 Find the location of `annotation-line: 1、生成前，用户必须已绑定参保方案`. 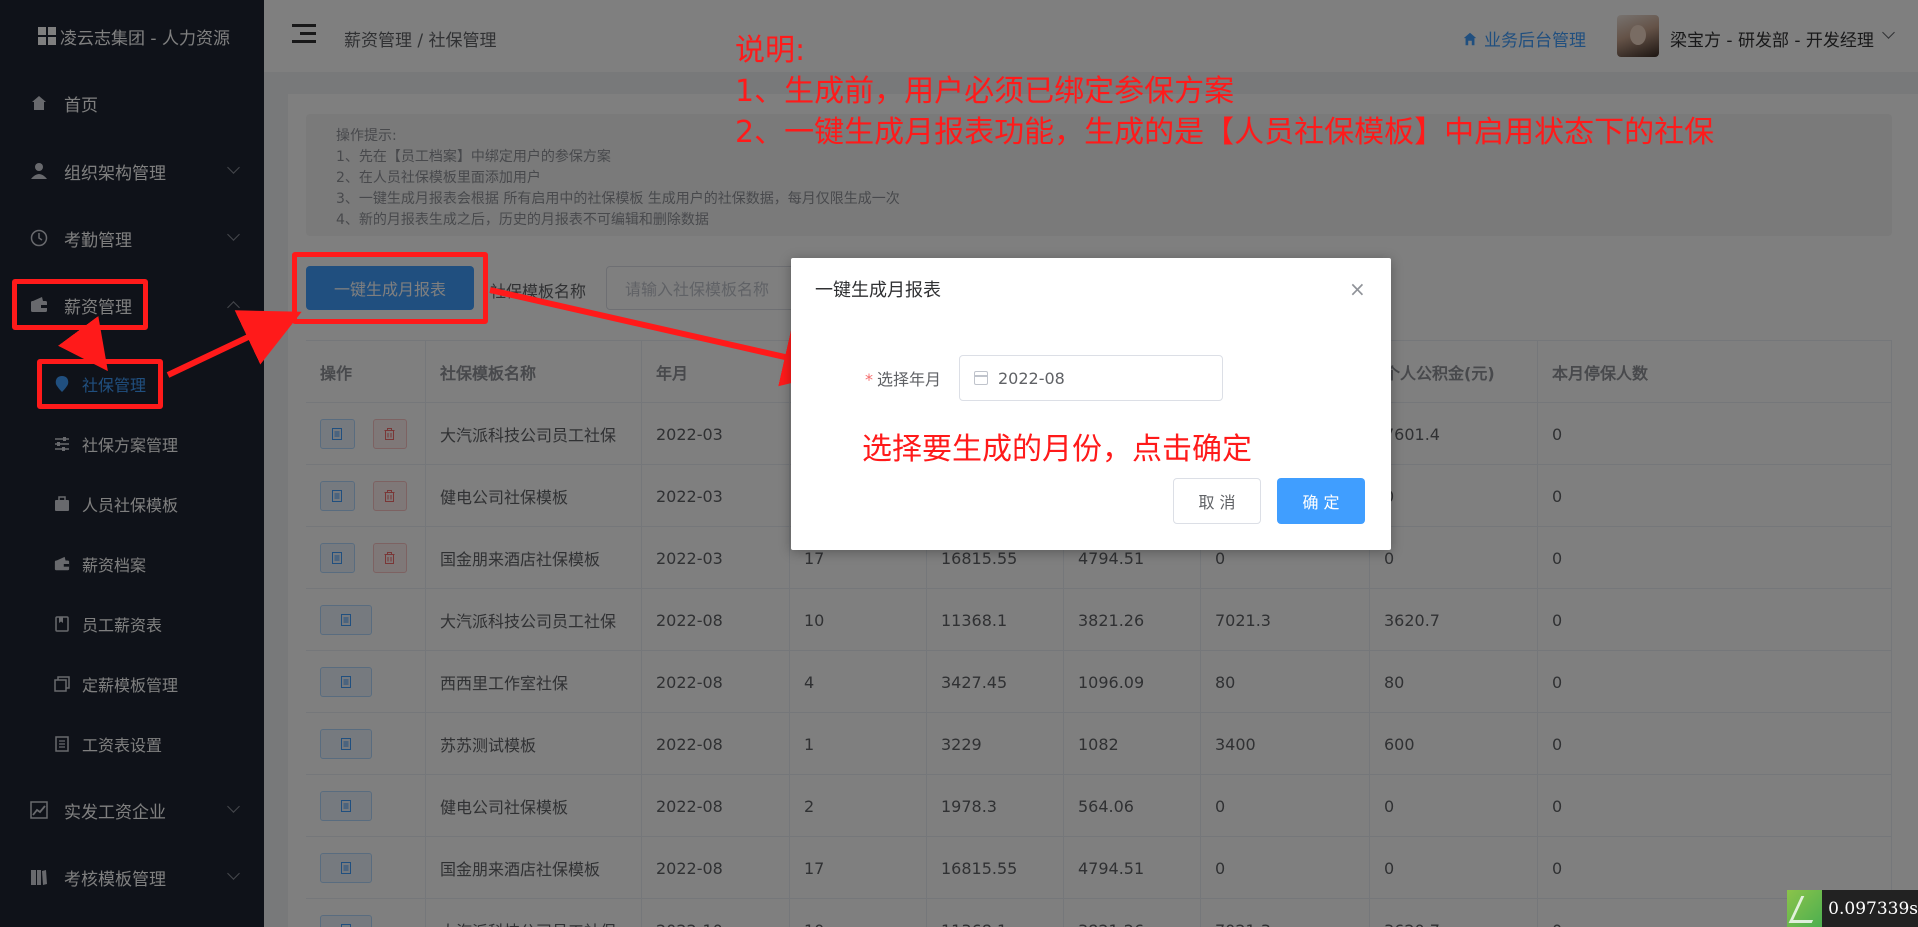

annotation-line: 1、生成前，用户必须已绑定参保方案 is located at coordinates (985, 91).